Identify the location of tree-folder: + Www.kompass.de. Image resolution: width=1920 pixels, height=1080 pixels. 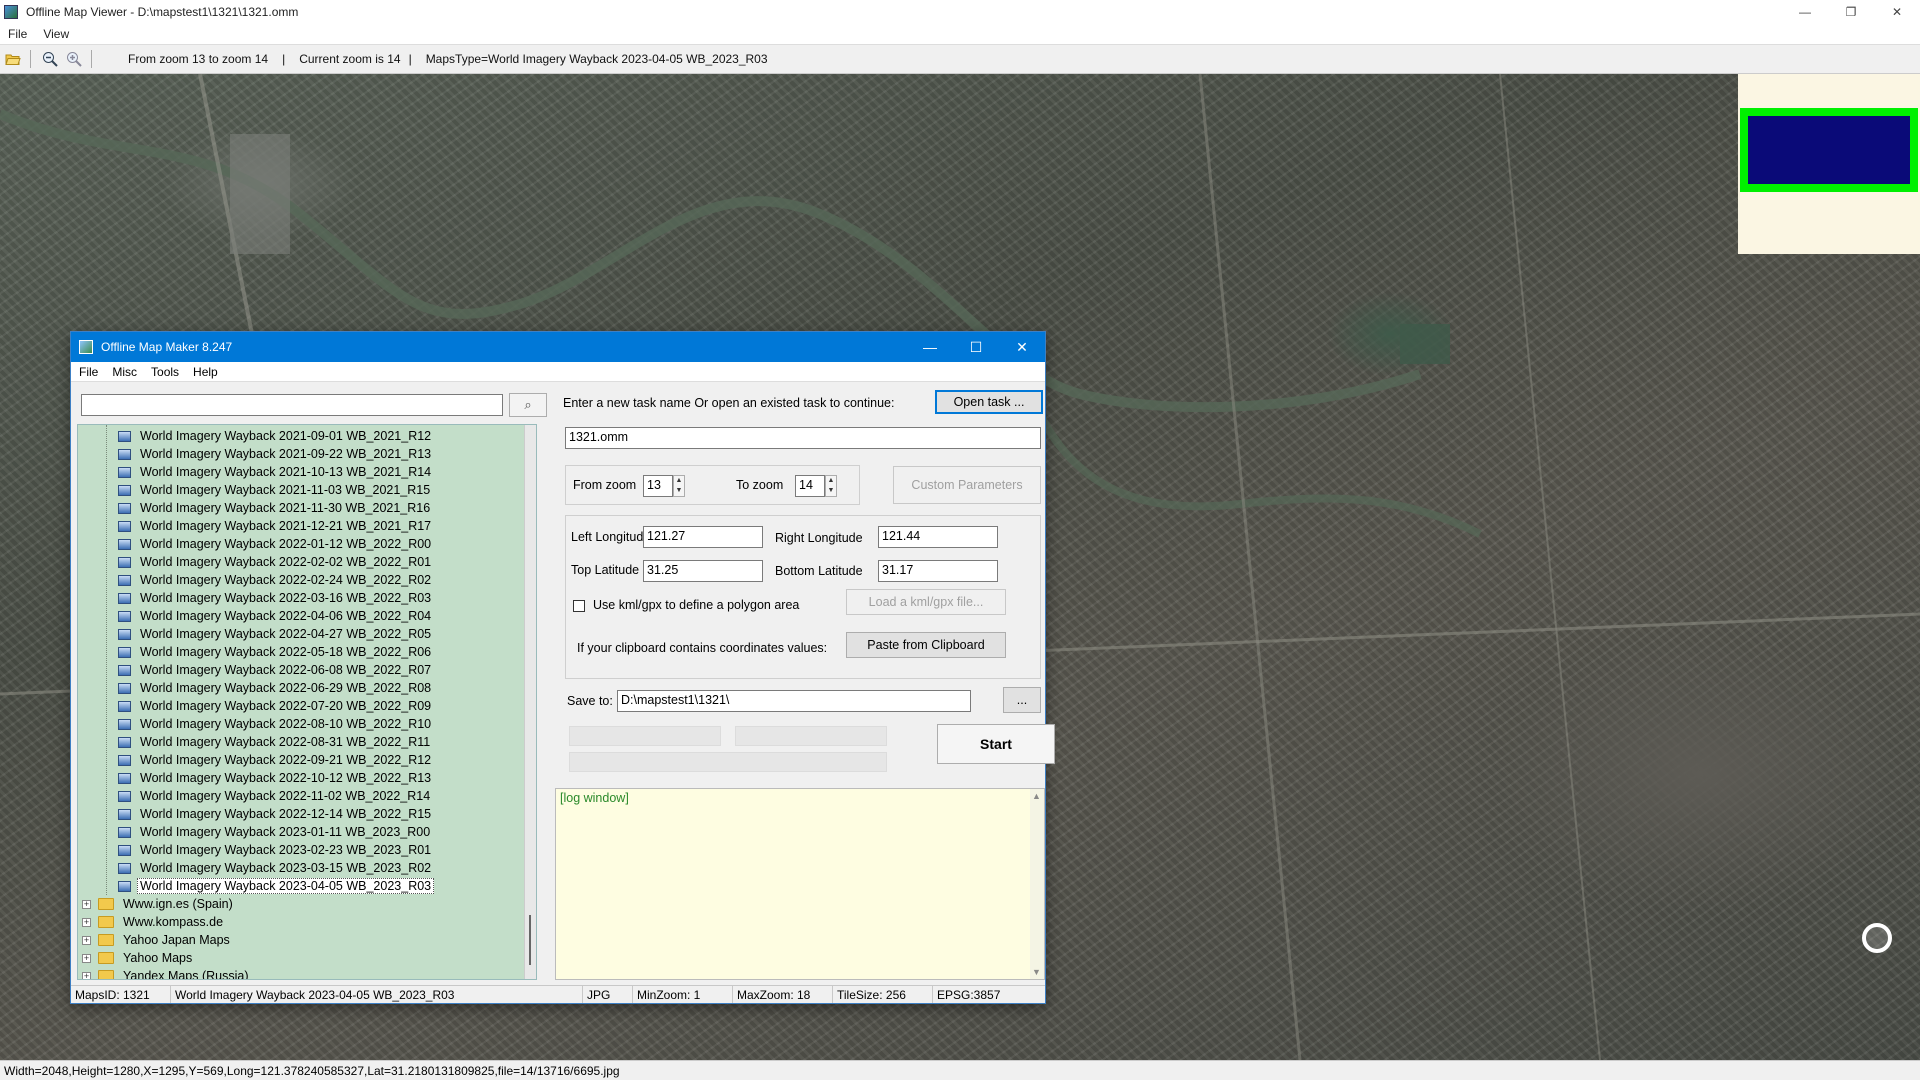
(154, 922).